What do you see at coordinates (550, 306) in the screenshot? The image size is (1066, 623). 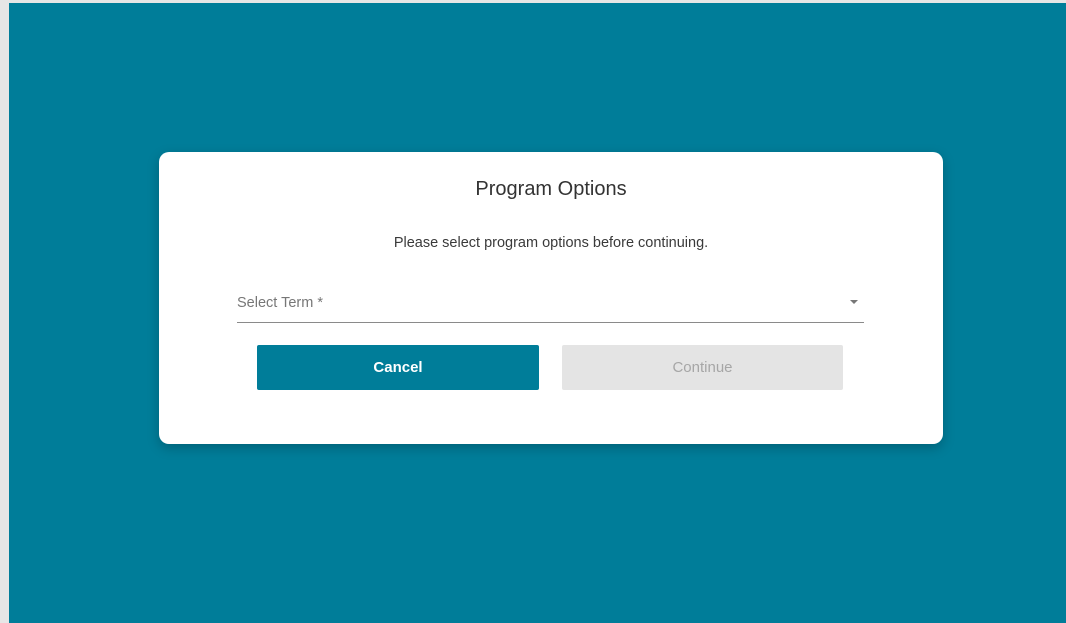 I see `select-term-dropdown: Select Term *` at bounding box center [550, 306].